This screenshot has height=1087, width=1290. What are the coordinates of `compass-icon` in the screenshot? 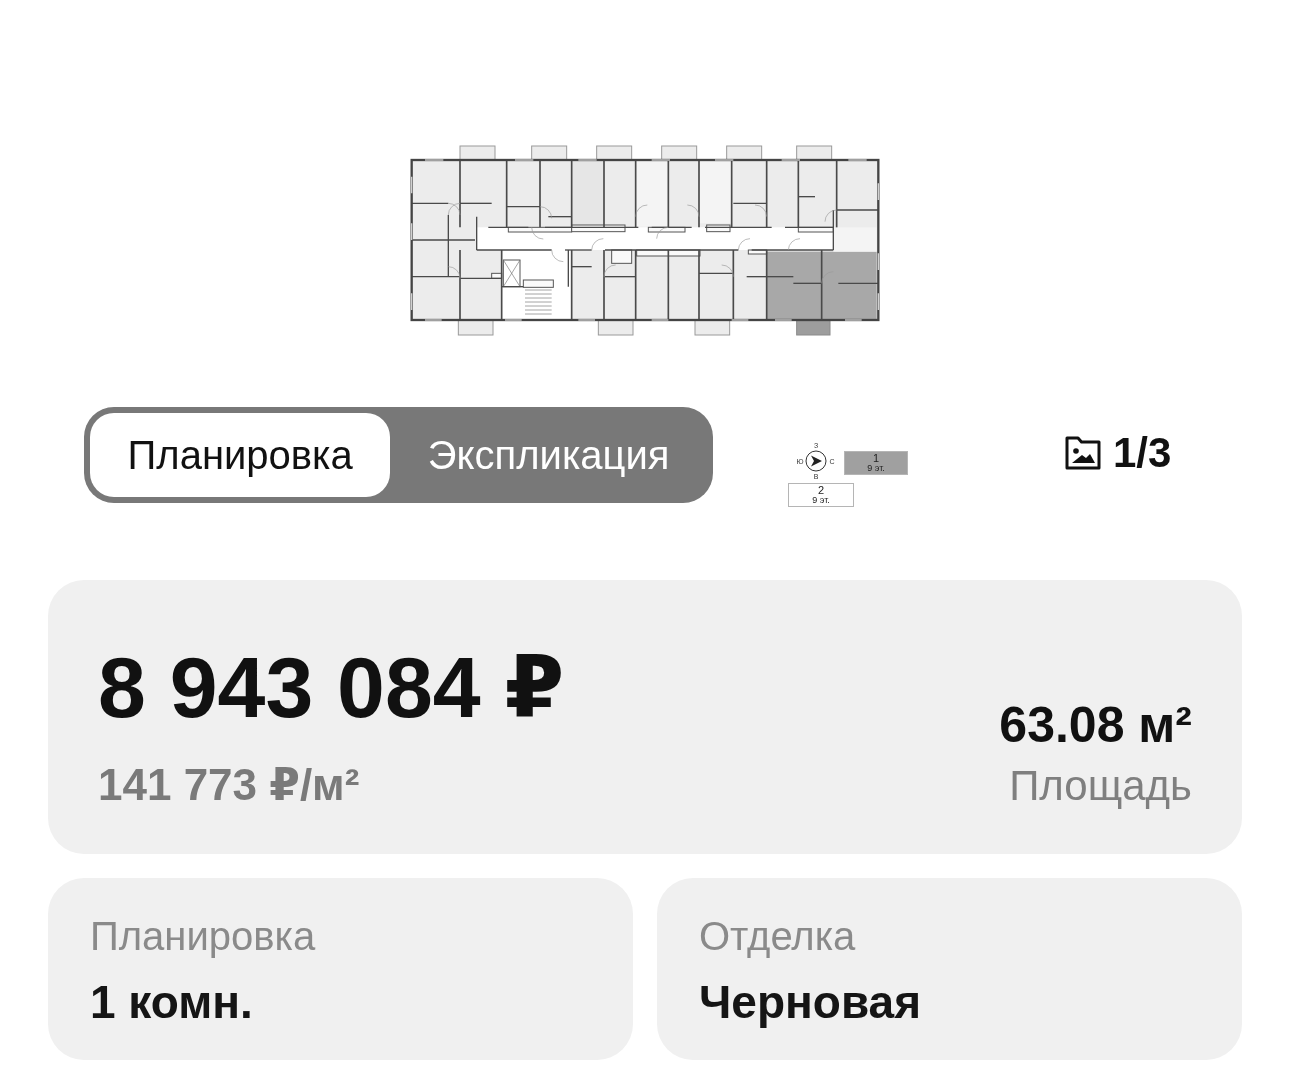 It's located at (816, 461).